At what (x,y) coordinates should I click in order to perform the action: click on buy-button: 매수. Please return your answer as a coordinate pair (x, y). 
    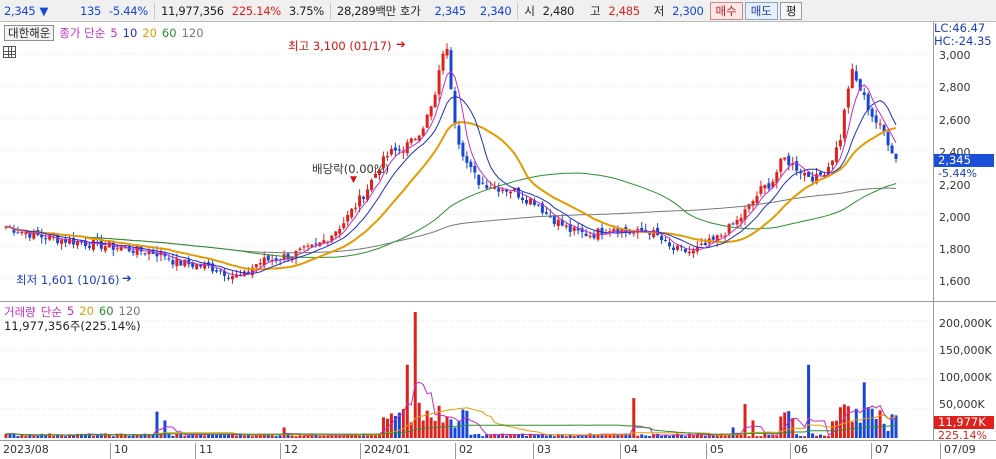
    Looking at the image, I should click on (726, 10).